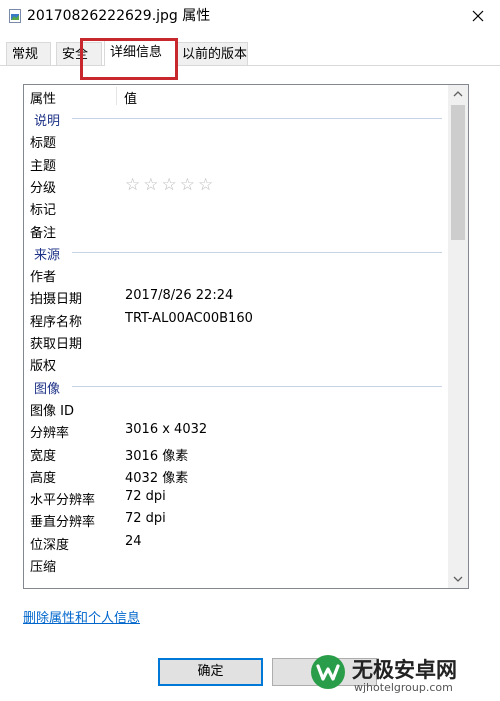 Image resolution: width=500 pixels, height=701 pixels. I want to click on tab-strip: 常规 安全 详细信息 以前的版本, so click(250, 53).